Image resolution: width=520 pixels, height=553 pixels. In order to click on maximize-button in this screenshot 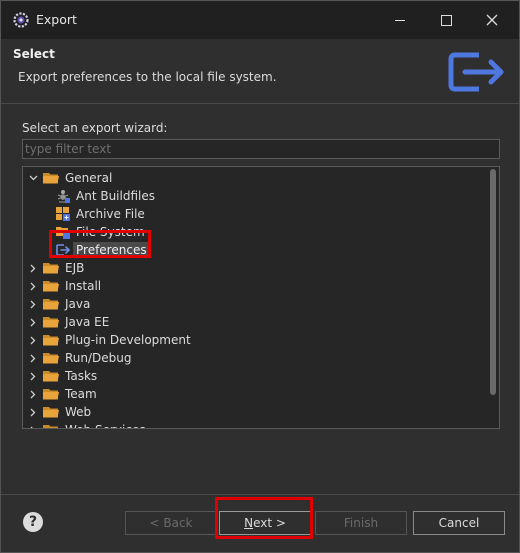, I will do `click(446, 20)`.